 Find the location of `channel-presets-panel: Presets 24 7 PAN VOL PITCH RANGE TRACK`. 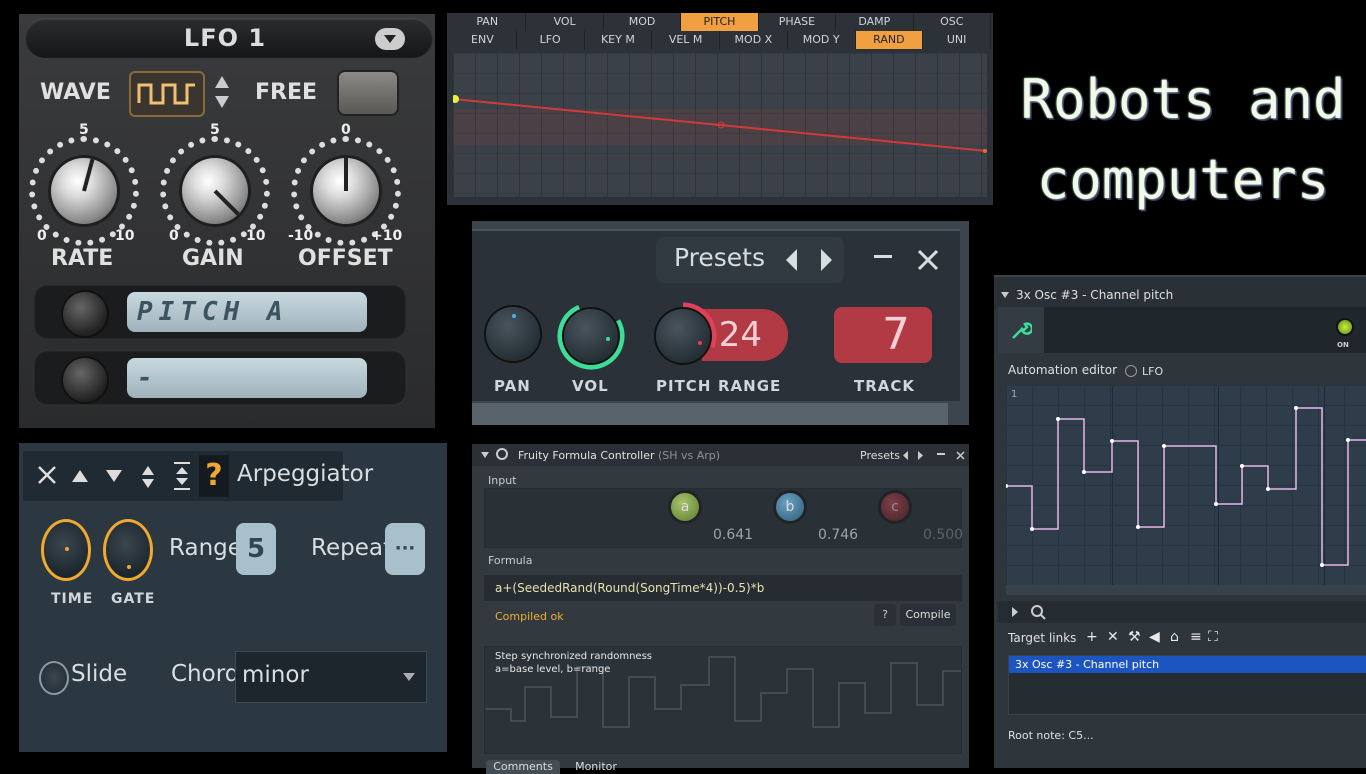

channel-presets-panel: Presets 24 7 PAN VOL PITCH RANGE TRACK is located at coordinates (720, 323).